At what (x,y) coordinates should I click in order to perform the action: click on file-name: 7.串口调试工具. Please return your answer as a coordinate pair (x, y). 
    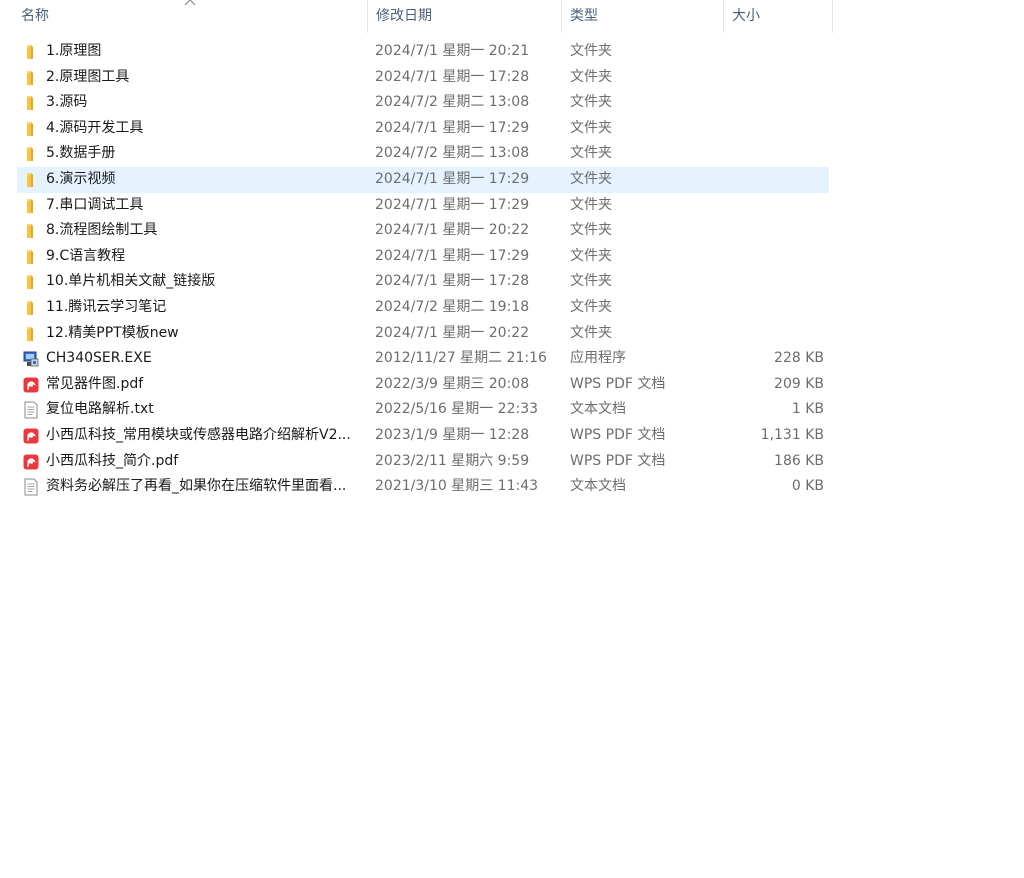
    Looking at the image, I should click on (95, 204).